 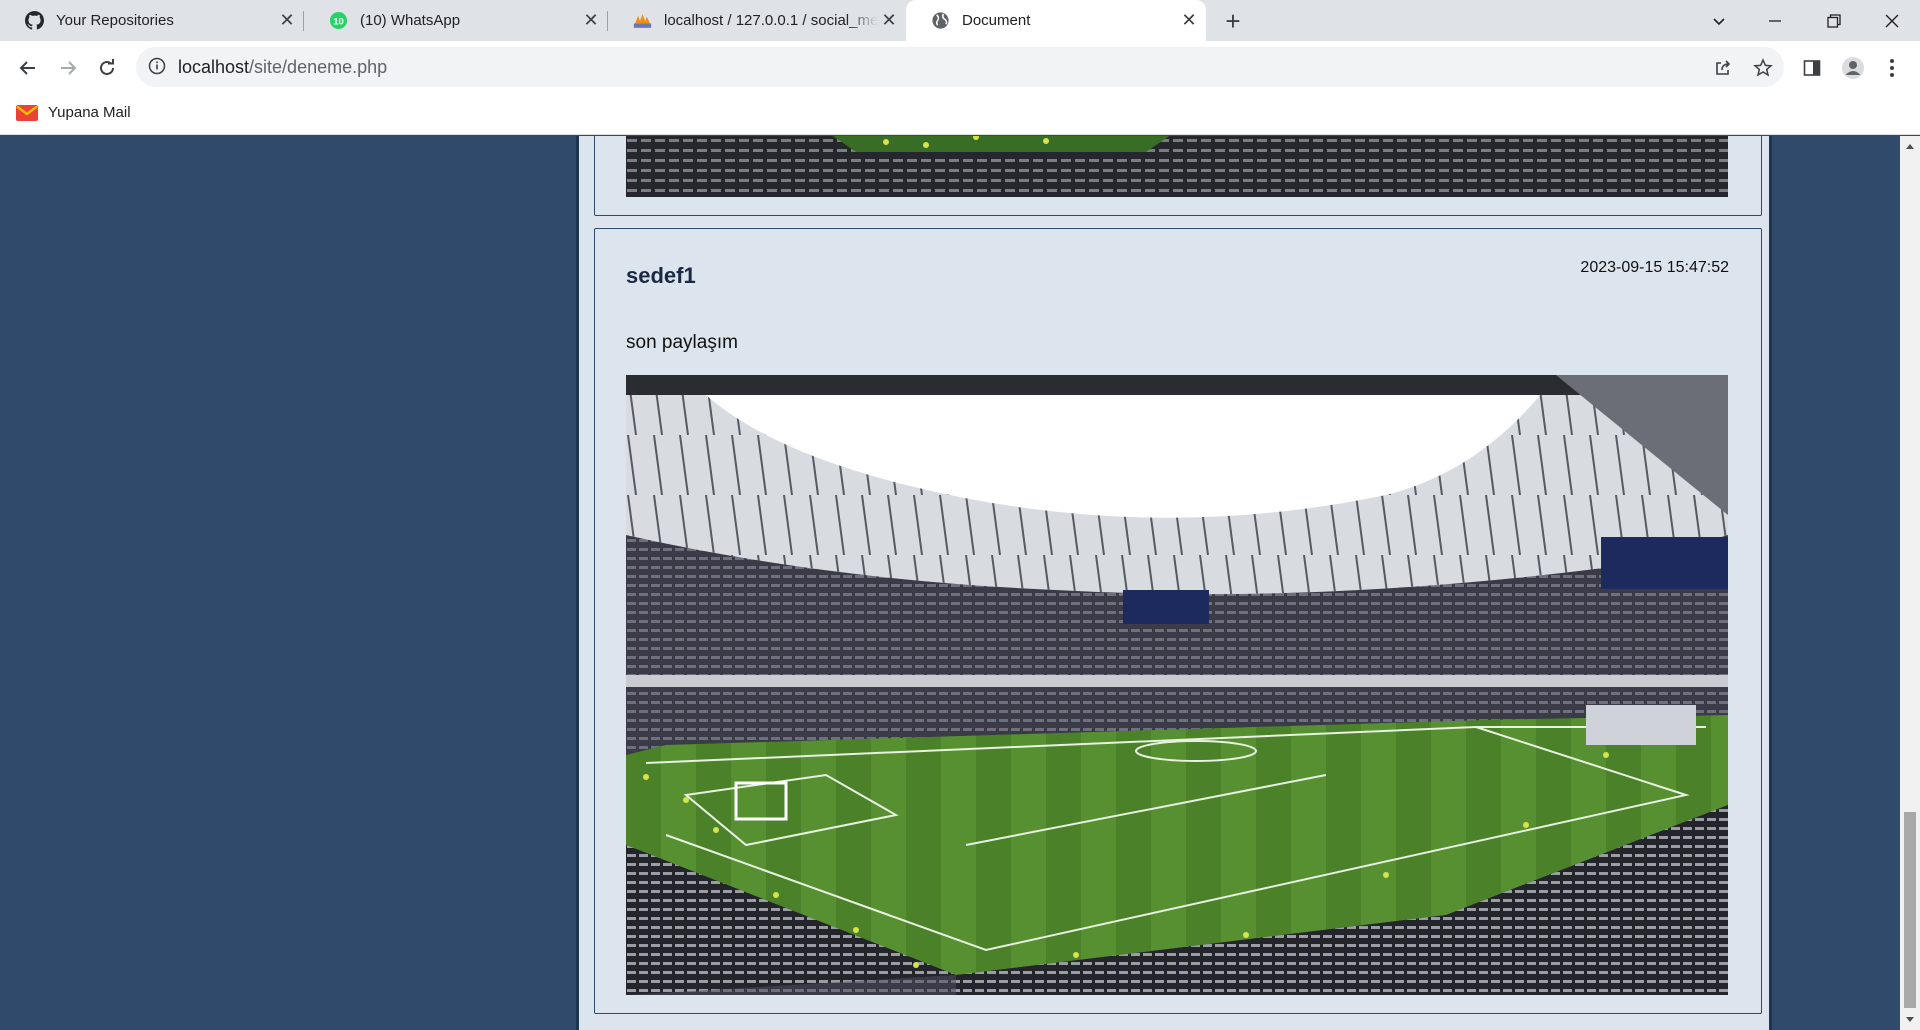 I want to click on tab-phpmyadmin: localhost / 127.0.0.1 / social_media ✕, so click(x=757, y=20).